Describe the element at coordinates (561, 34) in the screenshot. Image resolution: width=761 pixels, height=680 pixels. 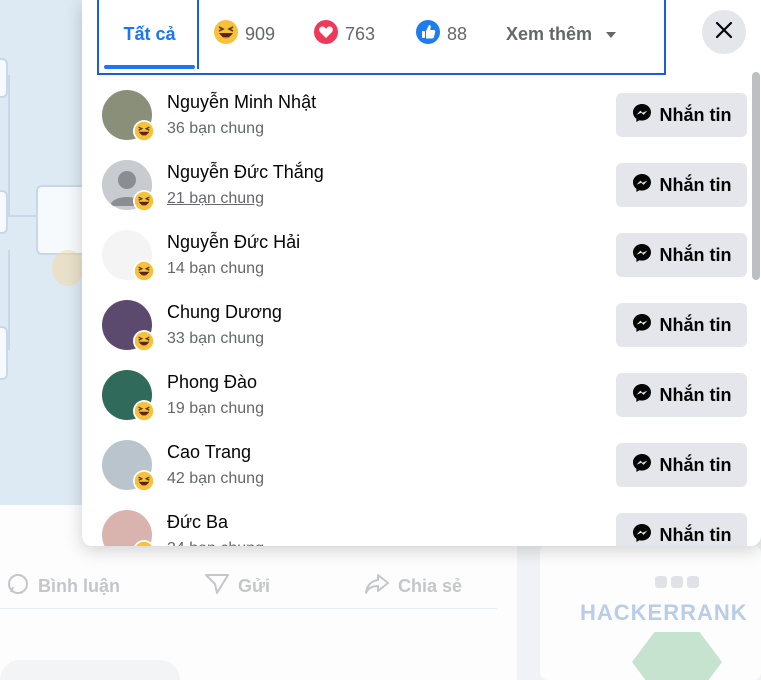
I see `tab-more: Xem thêm` at that location.